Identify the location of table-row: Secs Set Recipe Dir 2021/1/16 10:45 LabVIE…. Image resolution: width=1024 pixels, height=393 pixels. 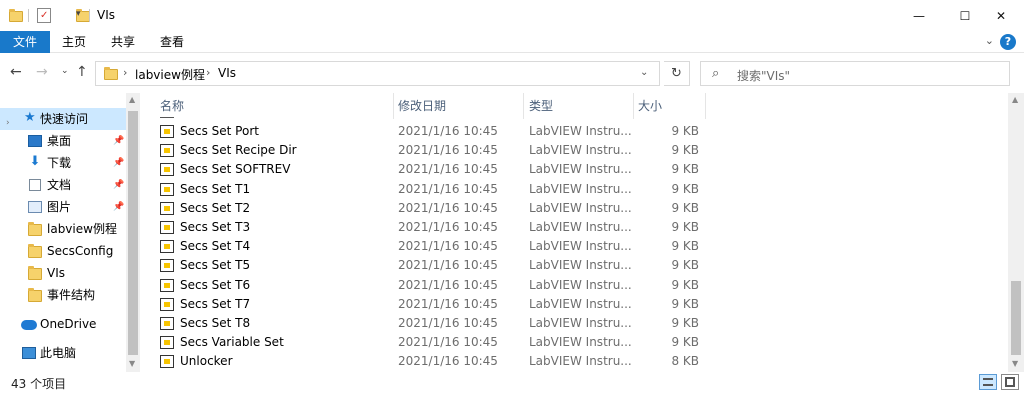
(574, 150).